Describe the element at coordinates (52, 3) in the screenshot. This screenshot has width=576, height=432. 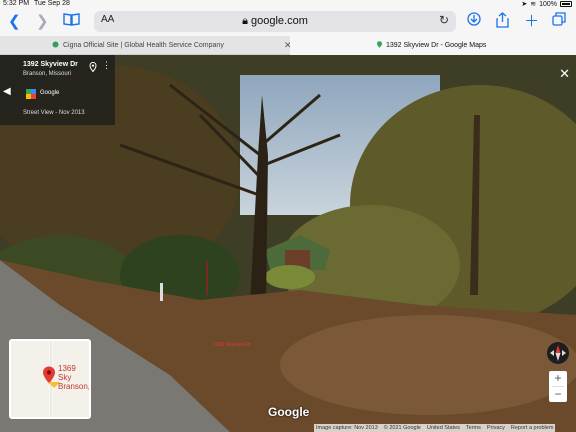
I see `status-date: Tue Sep 28` at that location.